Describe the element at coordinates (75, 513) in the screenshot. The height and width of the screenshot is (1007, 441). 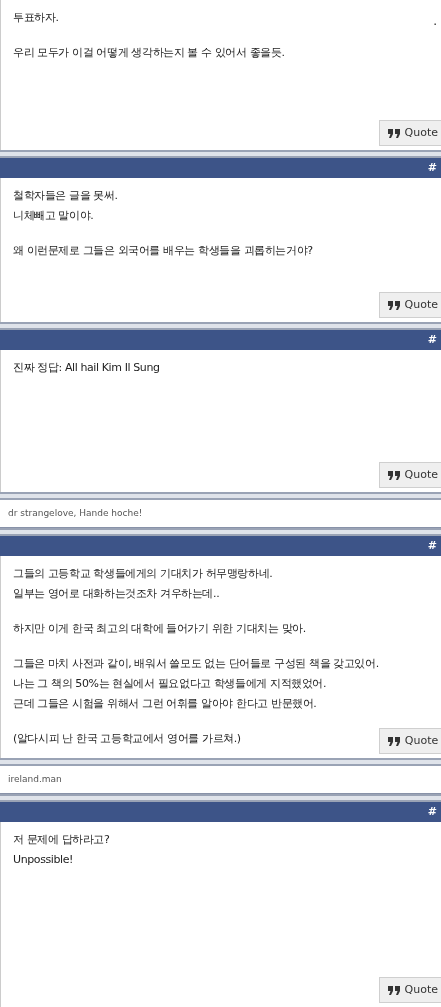
I see `signature-text: dr strangelove, Hande hoche!` at that location.